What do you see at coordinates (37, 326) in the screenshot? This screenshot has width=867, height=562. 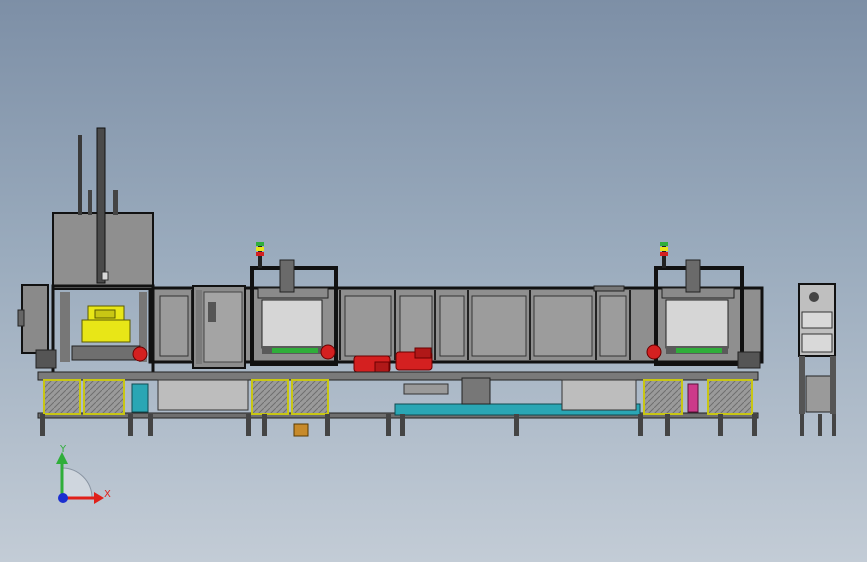 I see `left-side-box` at bounding box center [37, 326].